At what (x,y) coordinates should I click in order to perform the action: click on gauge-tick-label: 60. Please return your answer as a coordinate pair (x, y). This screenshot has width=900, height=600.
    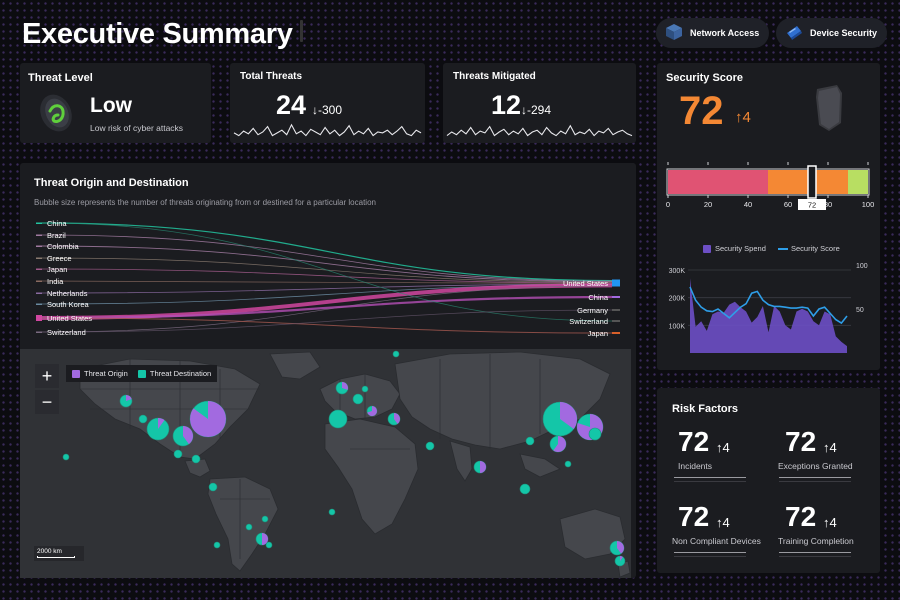
    Looking at the image, I should click on (788, 204).